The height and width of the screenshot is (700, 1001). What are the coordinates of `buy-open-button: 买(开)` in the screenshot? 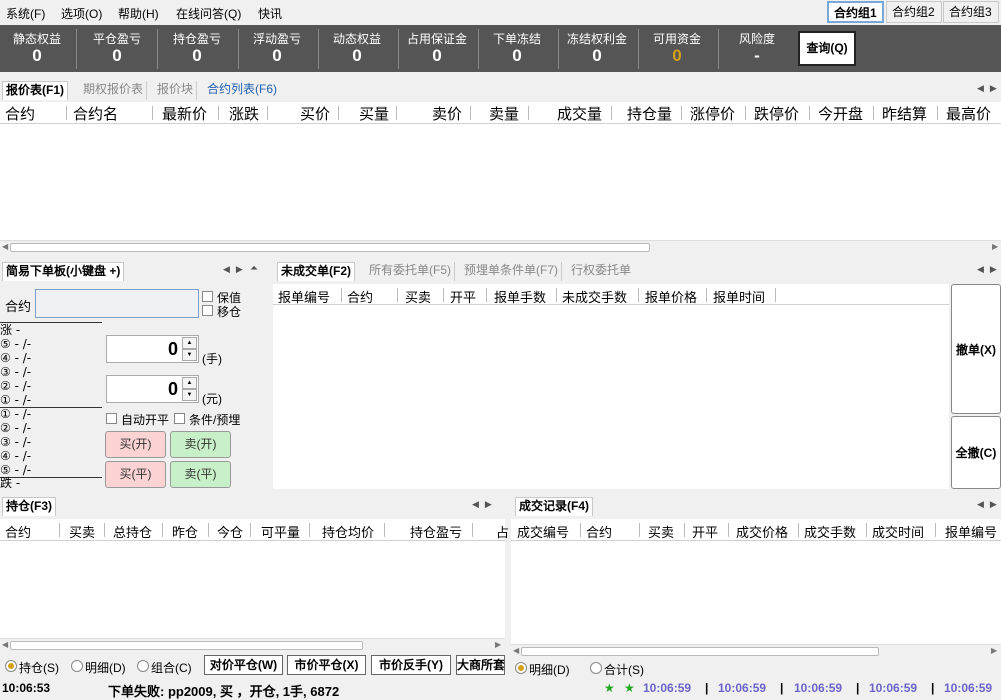 It's located at (135, 444).